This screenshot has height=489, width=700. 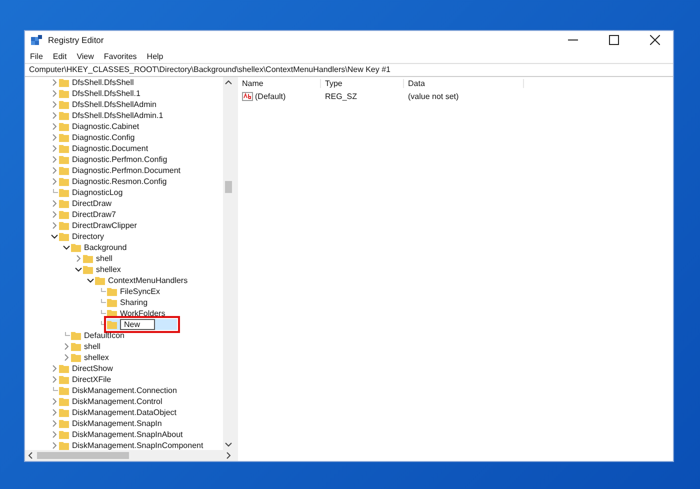 What do you see at coordinates (110, 148) in the screenshot?
I see `tree-item: Diagnostic.Document` at bounding box center [110, 148].